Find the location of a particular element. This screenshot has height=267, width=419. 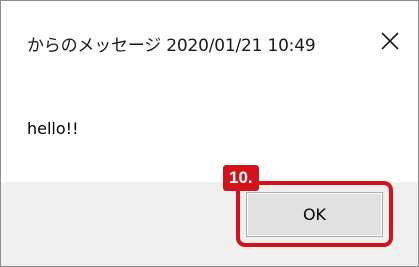

close-button is located at coordinates (390, 41).